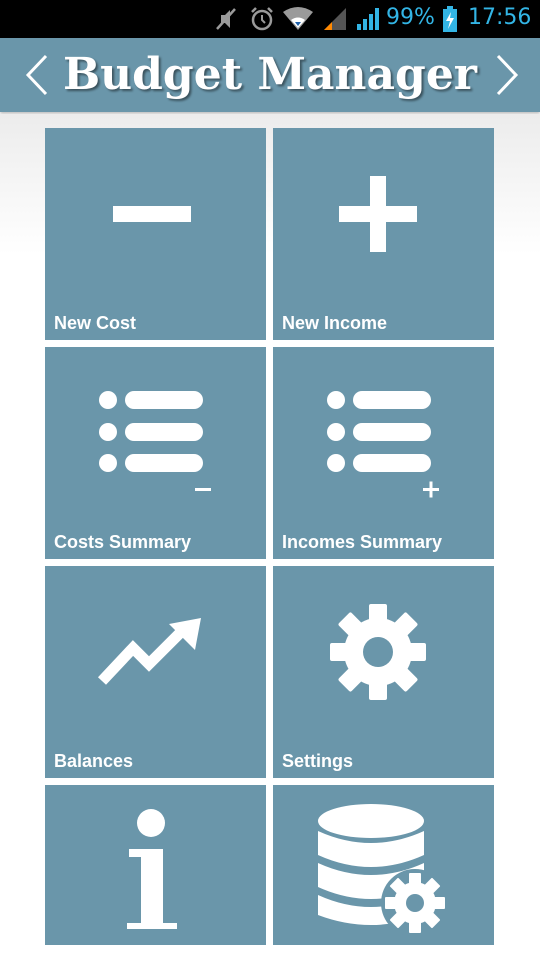 The image size is (540, 960). What do you see at coordinates (378, 652) in the screenshot?
I see `gear-icon` at bounding box center [378, 652].